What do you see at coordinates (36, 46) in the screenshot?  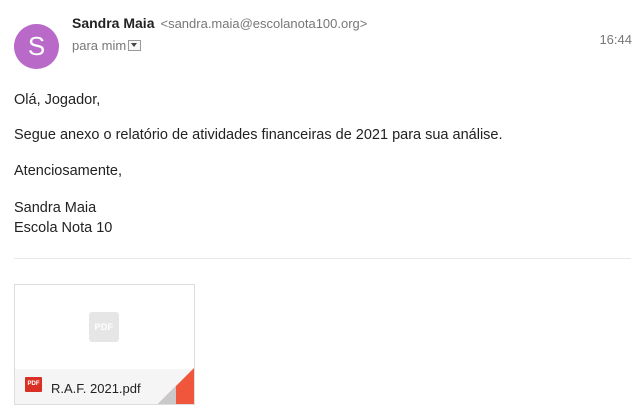 I see `sender-avatar: S` at bounding box center [36, 46].